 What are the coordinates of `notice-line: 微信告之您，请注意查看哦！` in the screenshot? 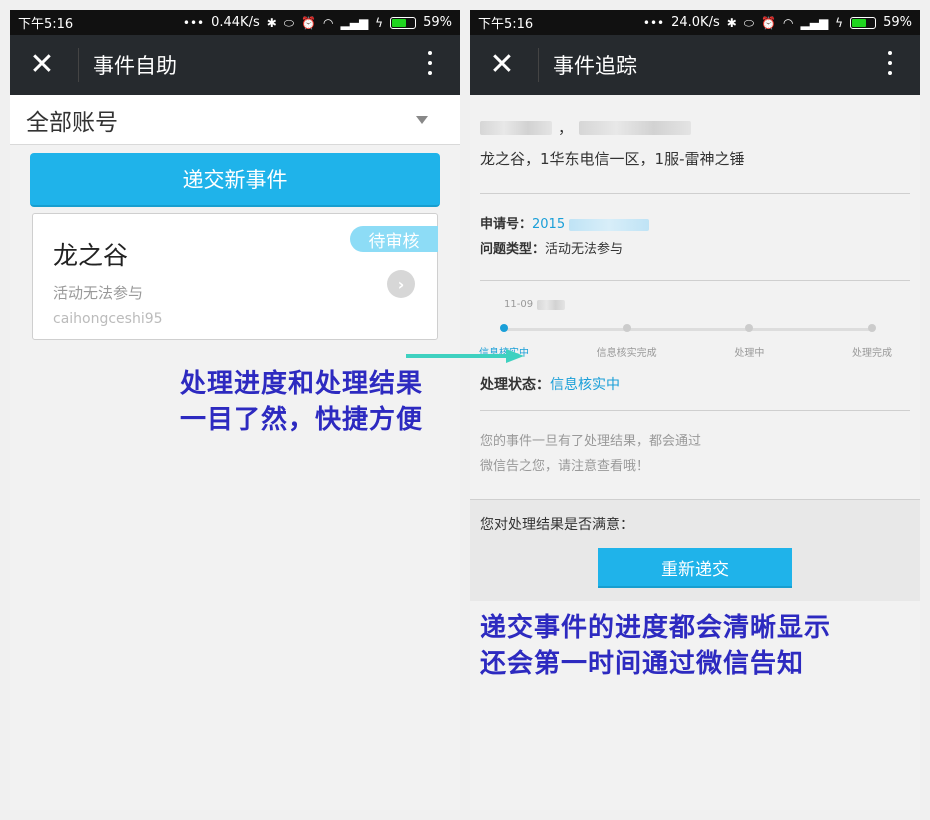 It's located at (565, 466).